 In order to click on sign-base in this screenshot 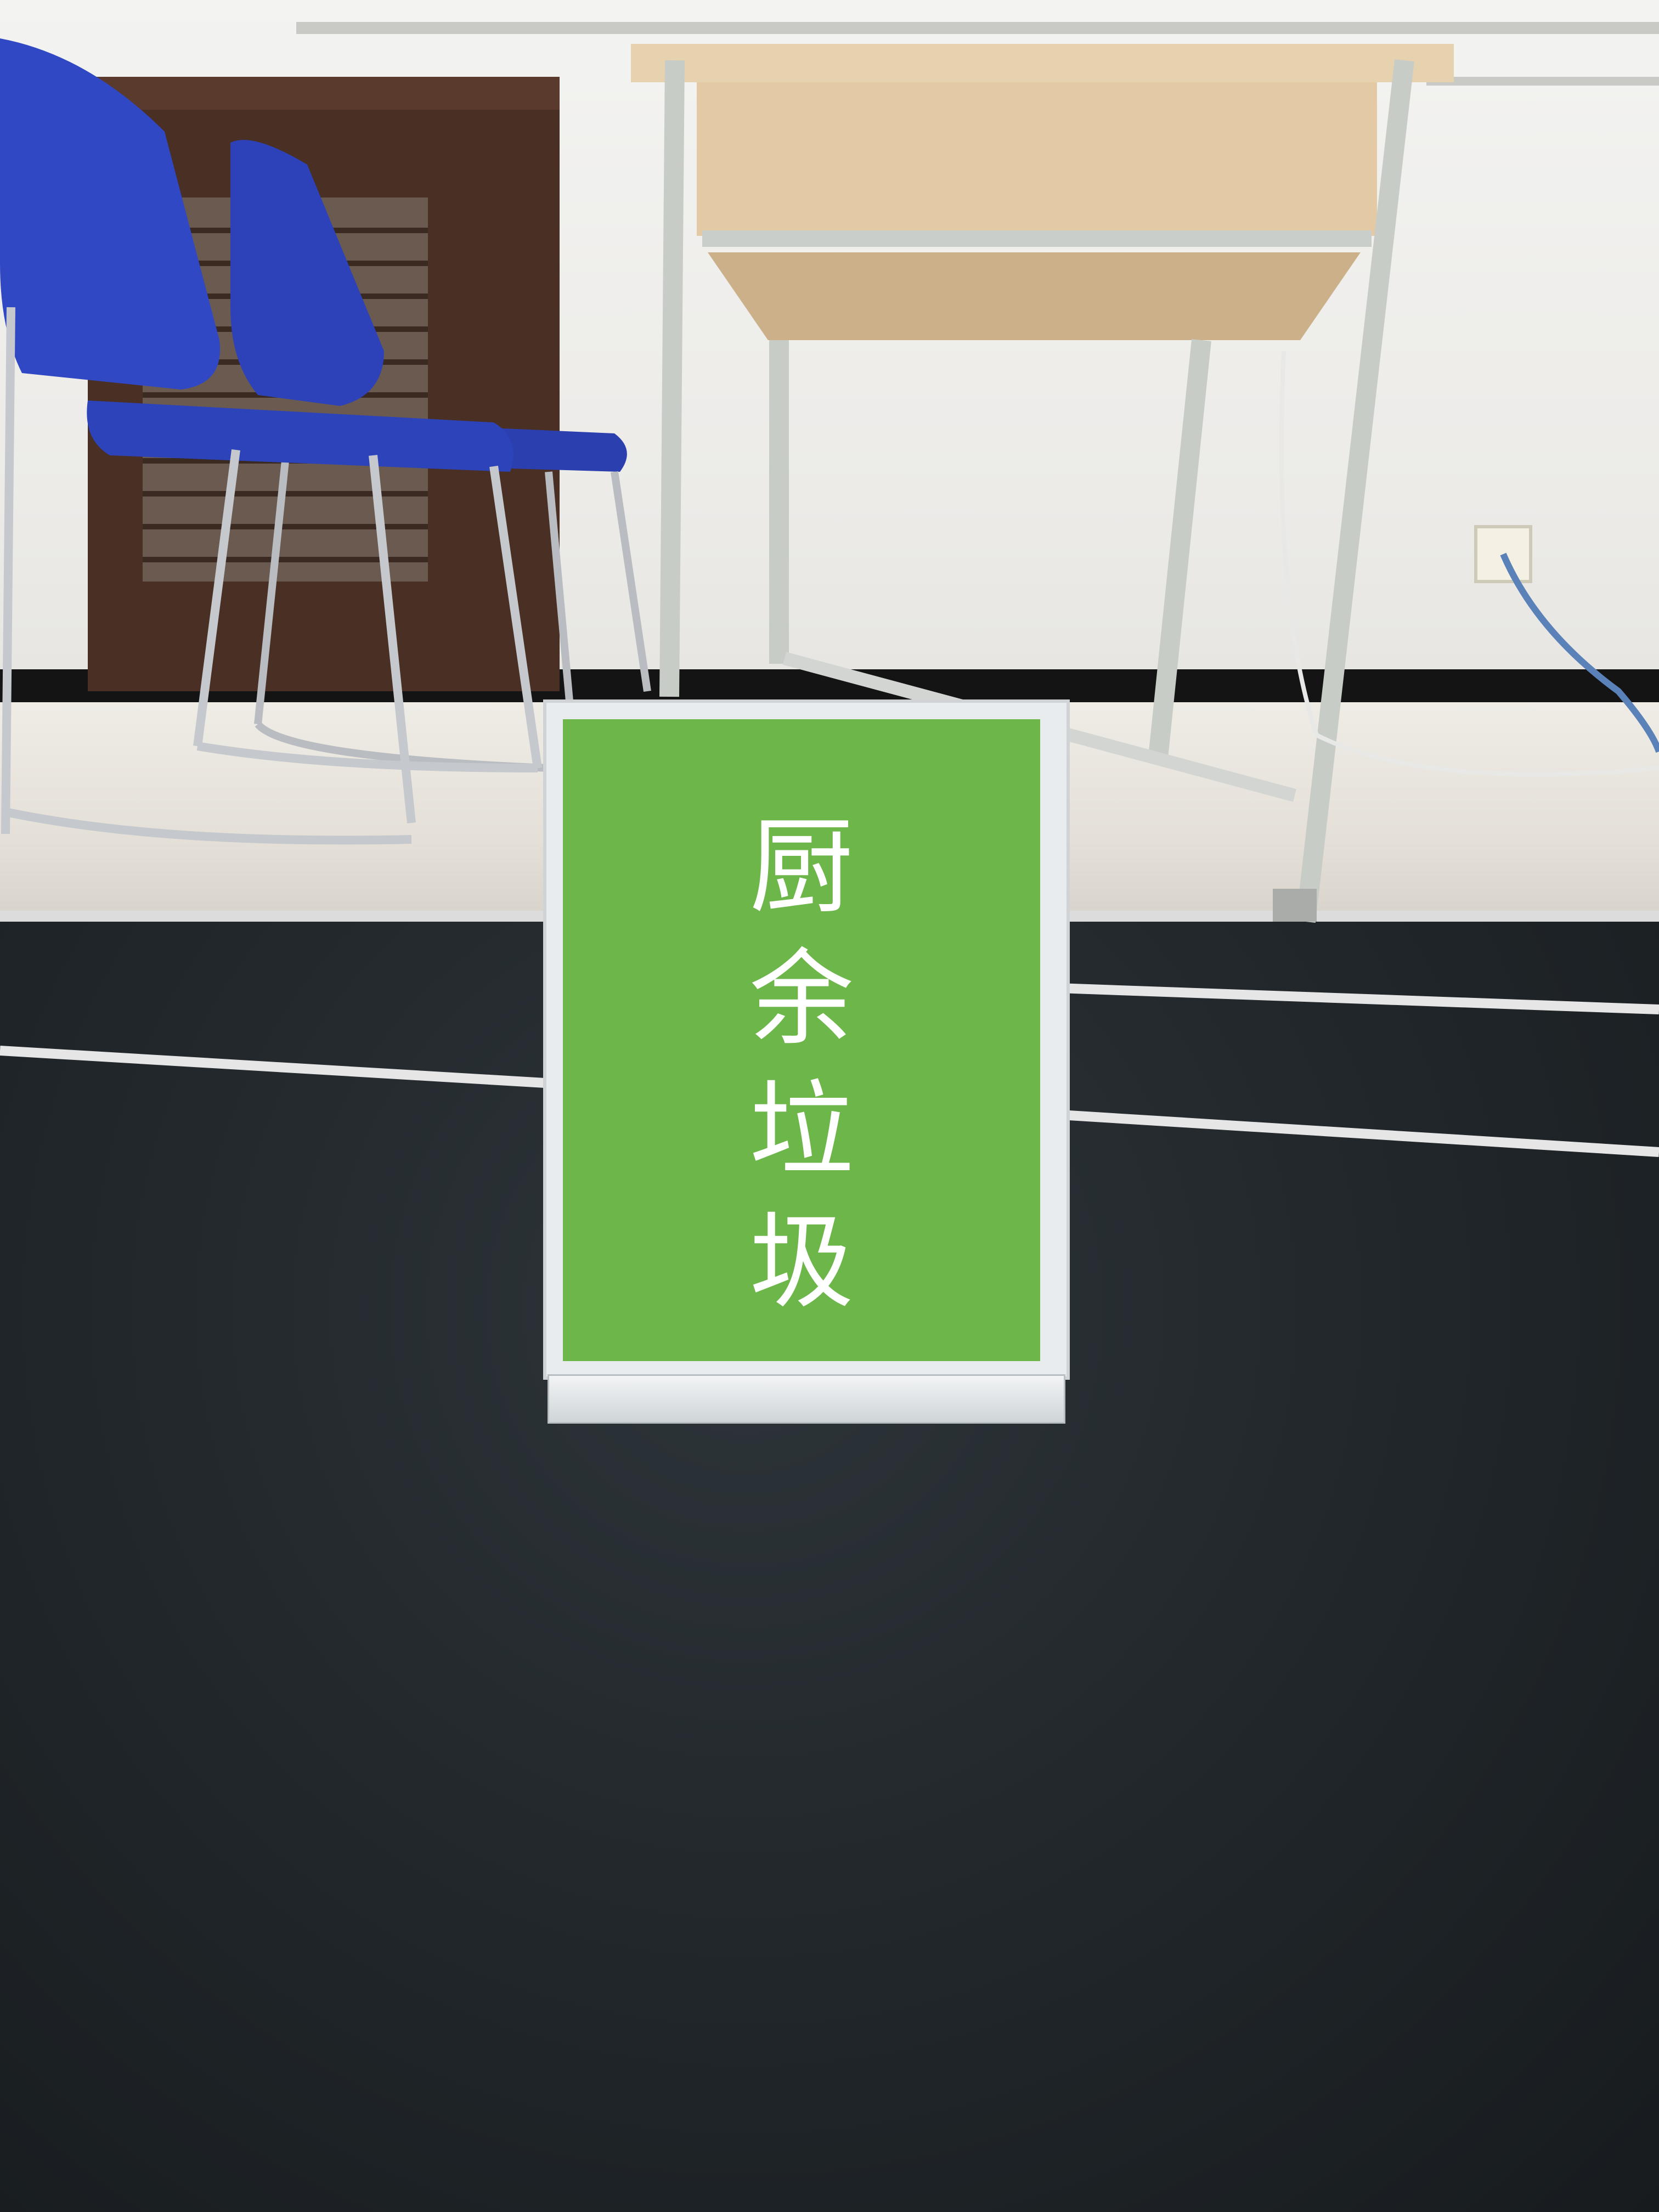, I will do `click(806, 1399)`.